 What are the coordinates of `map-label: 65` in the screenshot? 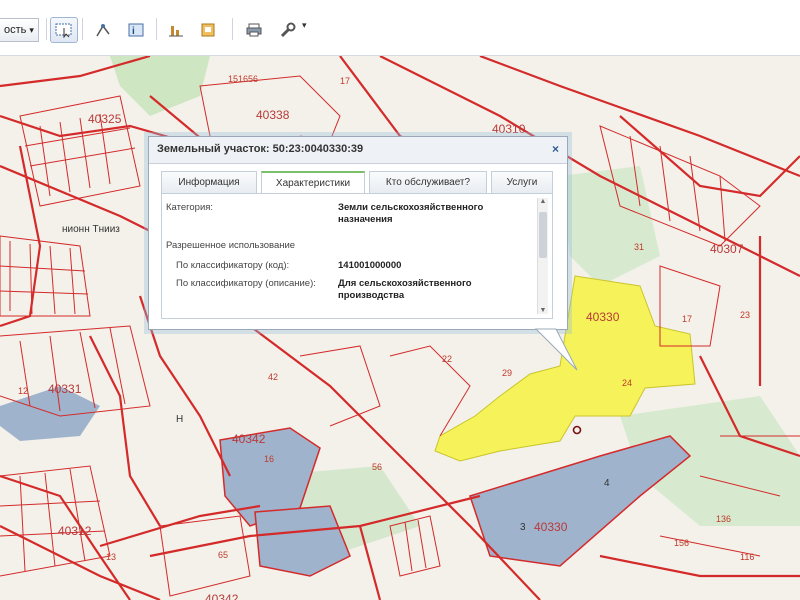 It's located at (223, 555).